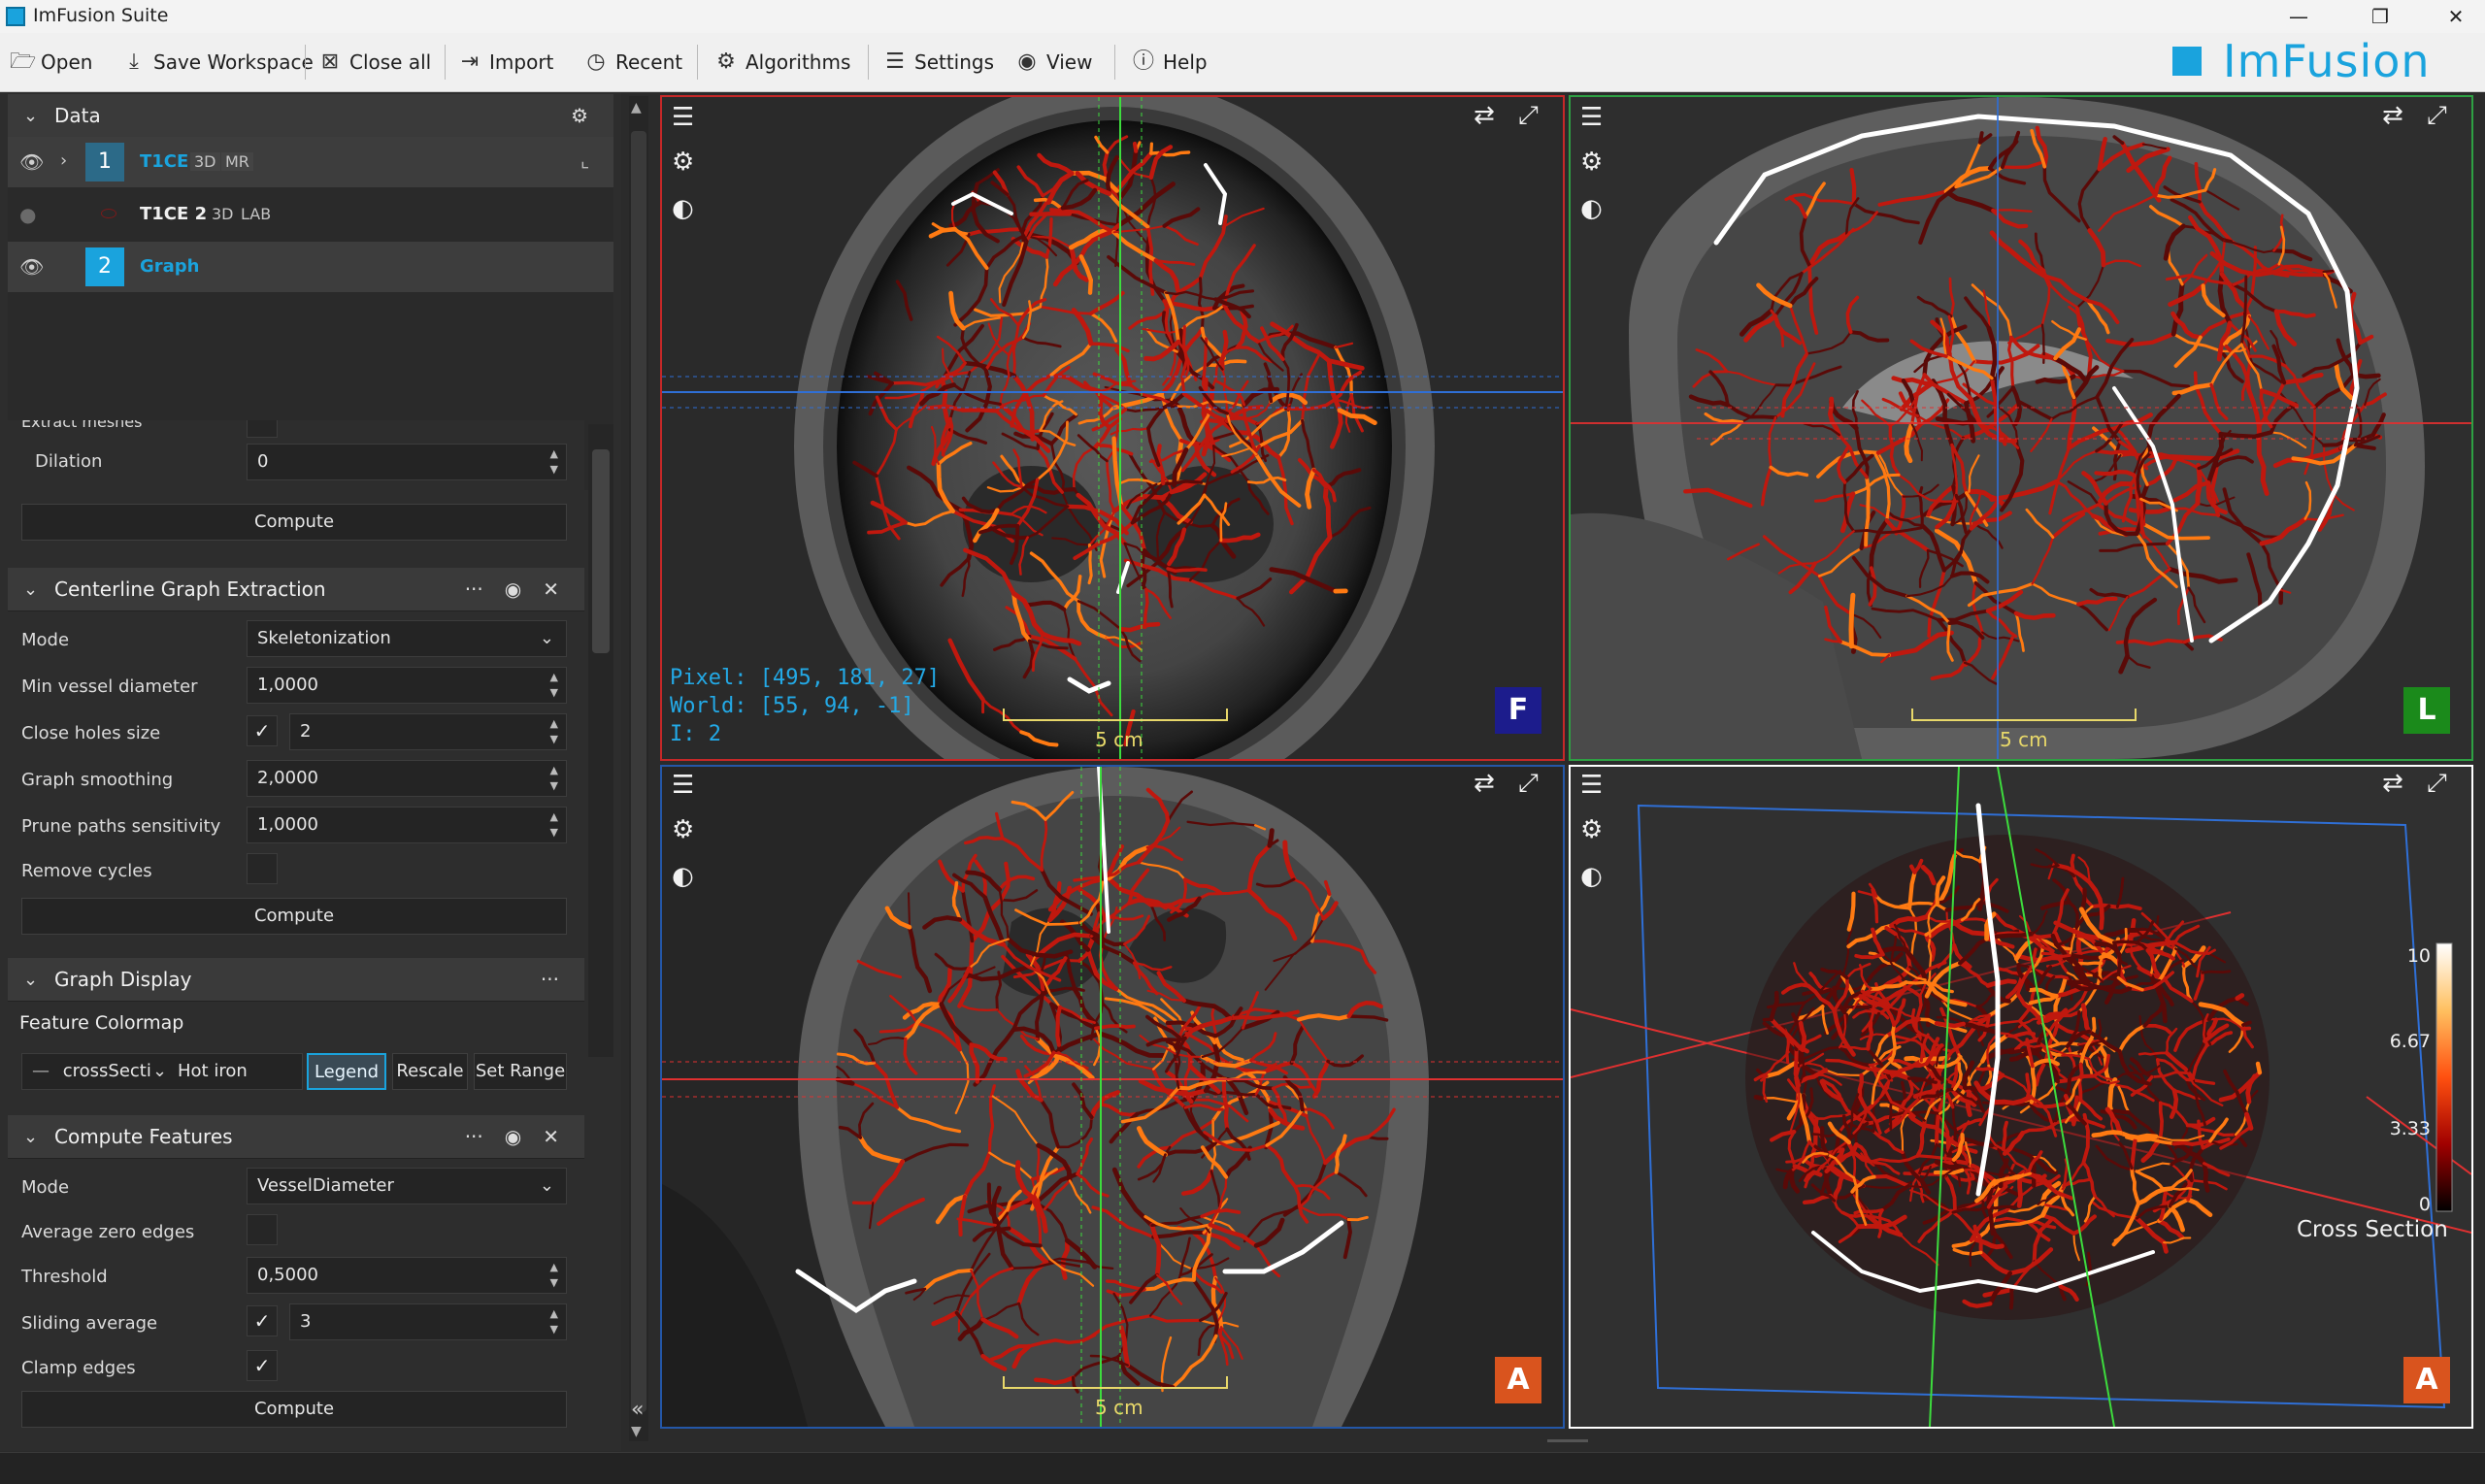  Describe the element at coordinates (428, 1321) in the screenshot. I see `sliding-field: 3 ▲ ▼` at that location.